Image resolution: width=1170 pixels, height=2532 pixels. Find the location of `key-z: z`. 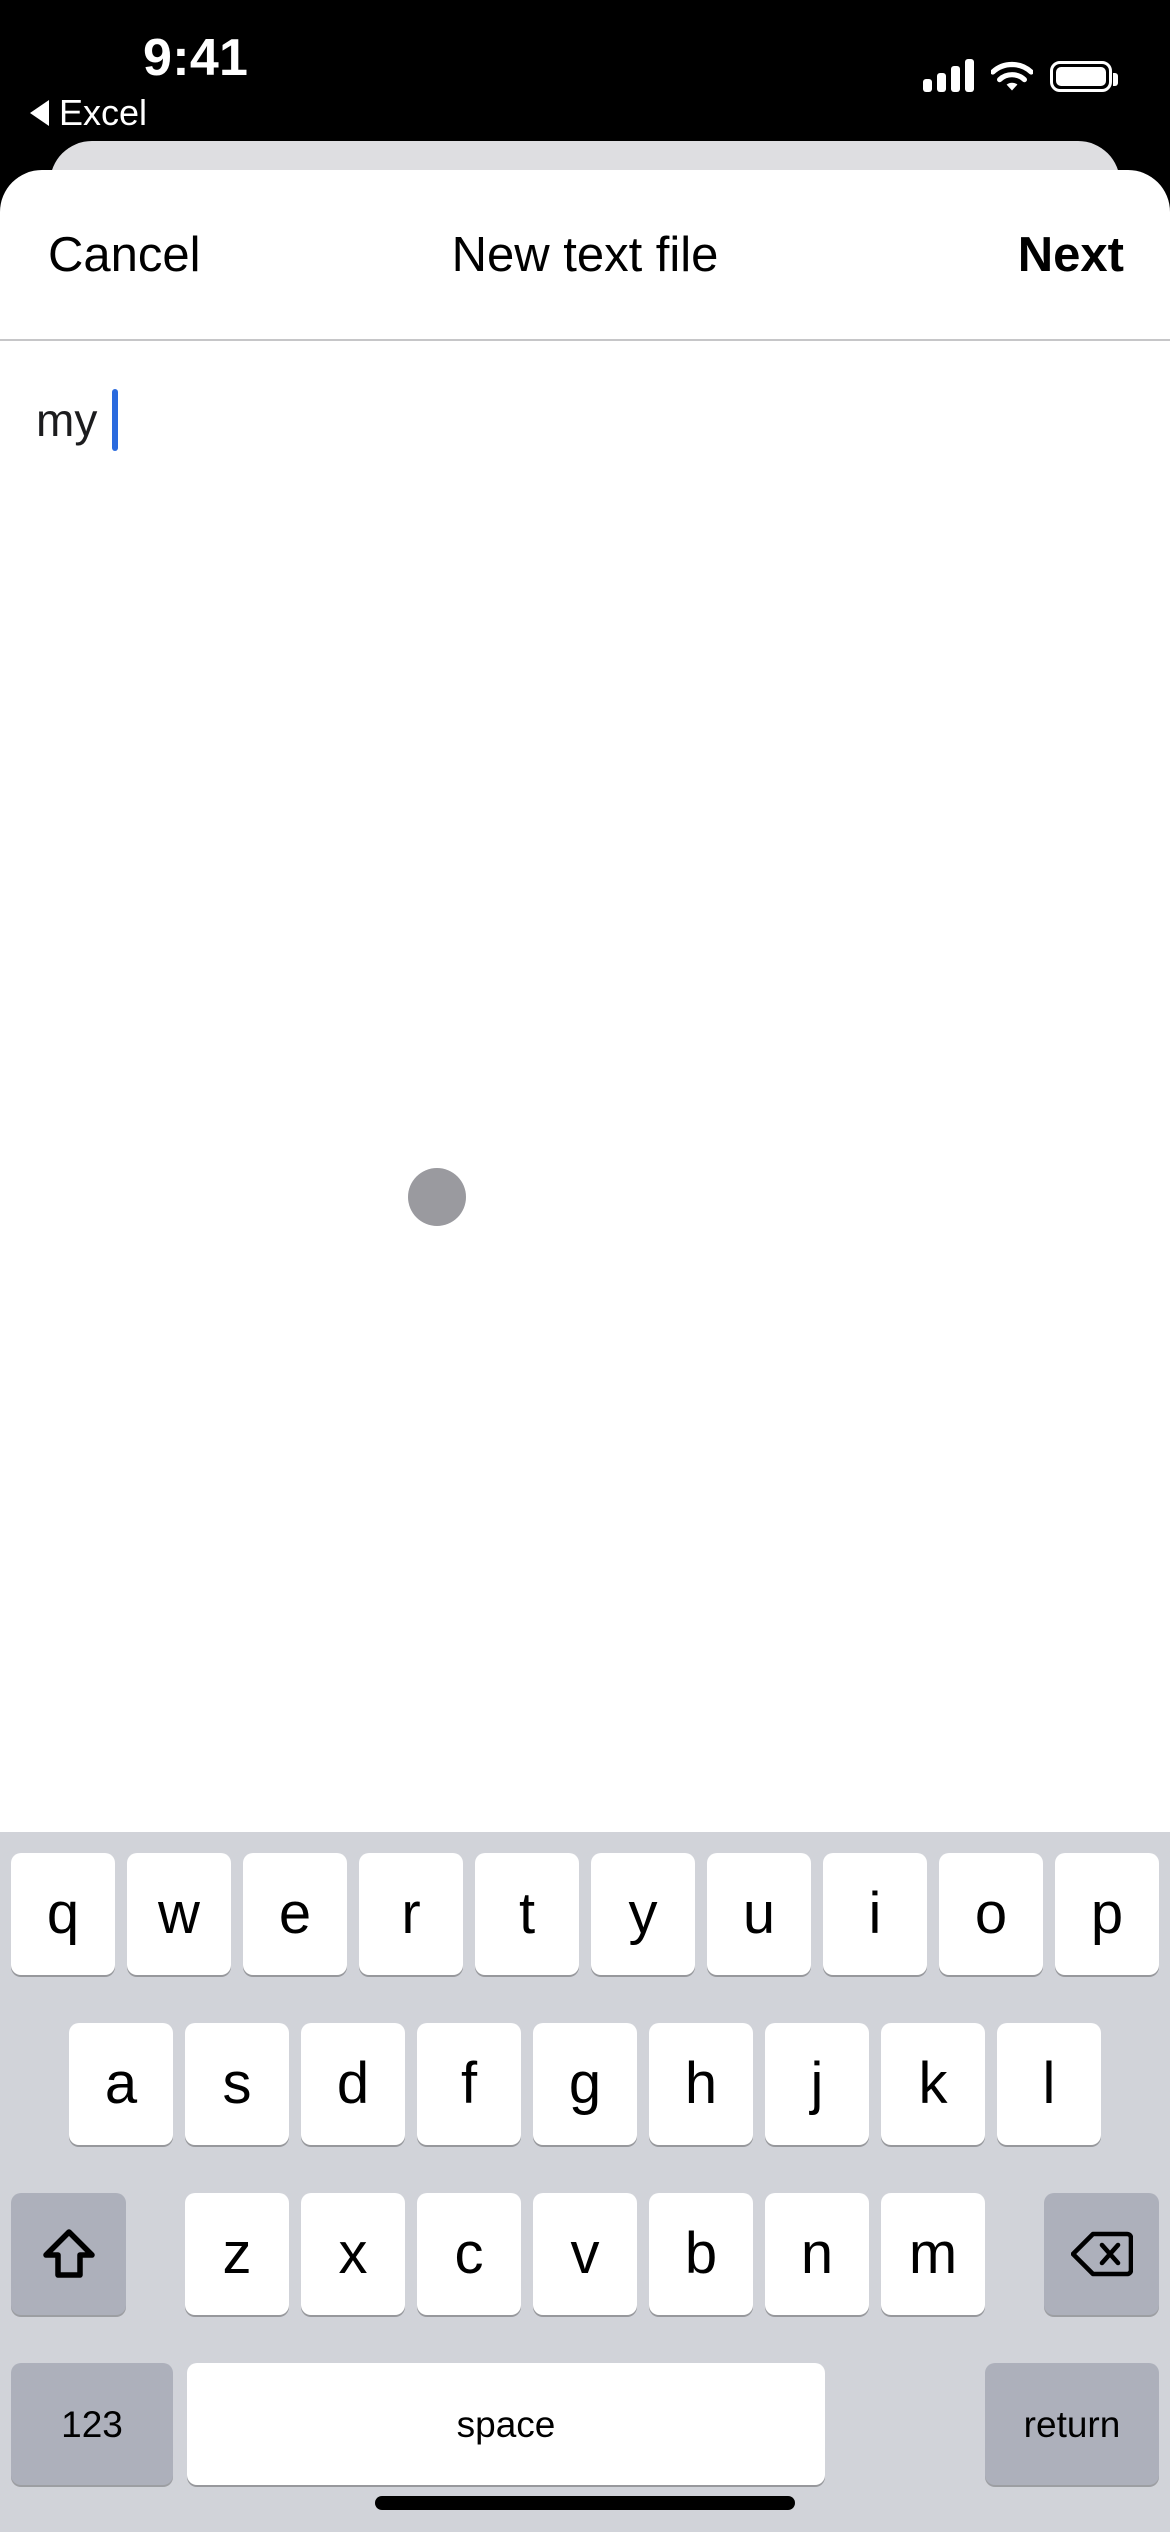

key-z: z is located at coordinates (237, 2254).